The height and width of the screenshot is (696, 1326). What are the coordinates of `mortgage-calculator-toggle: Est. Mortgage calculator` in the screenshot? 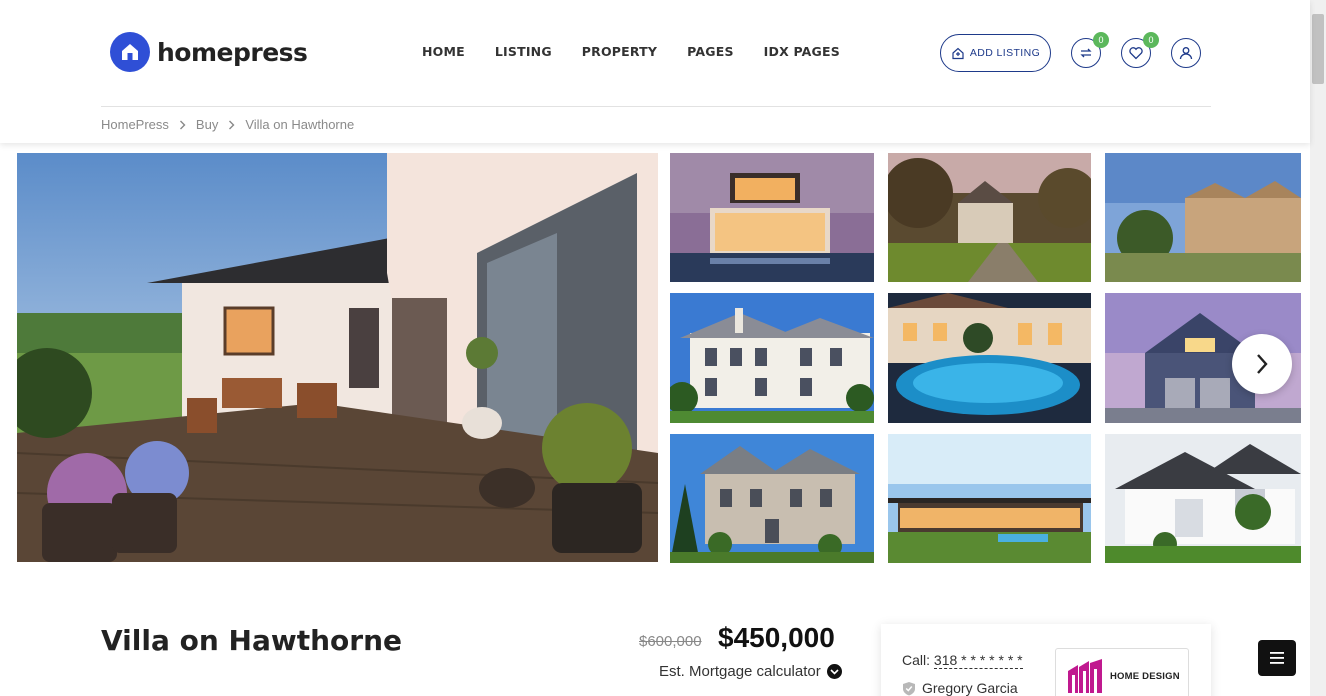 It's located at (750, 671).